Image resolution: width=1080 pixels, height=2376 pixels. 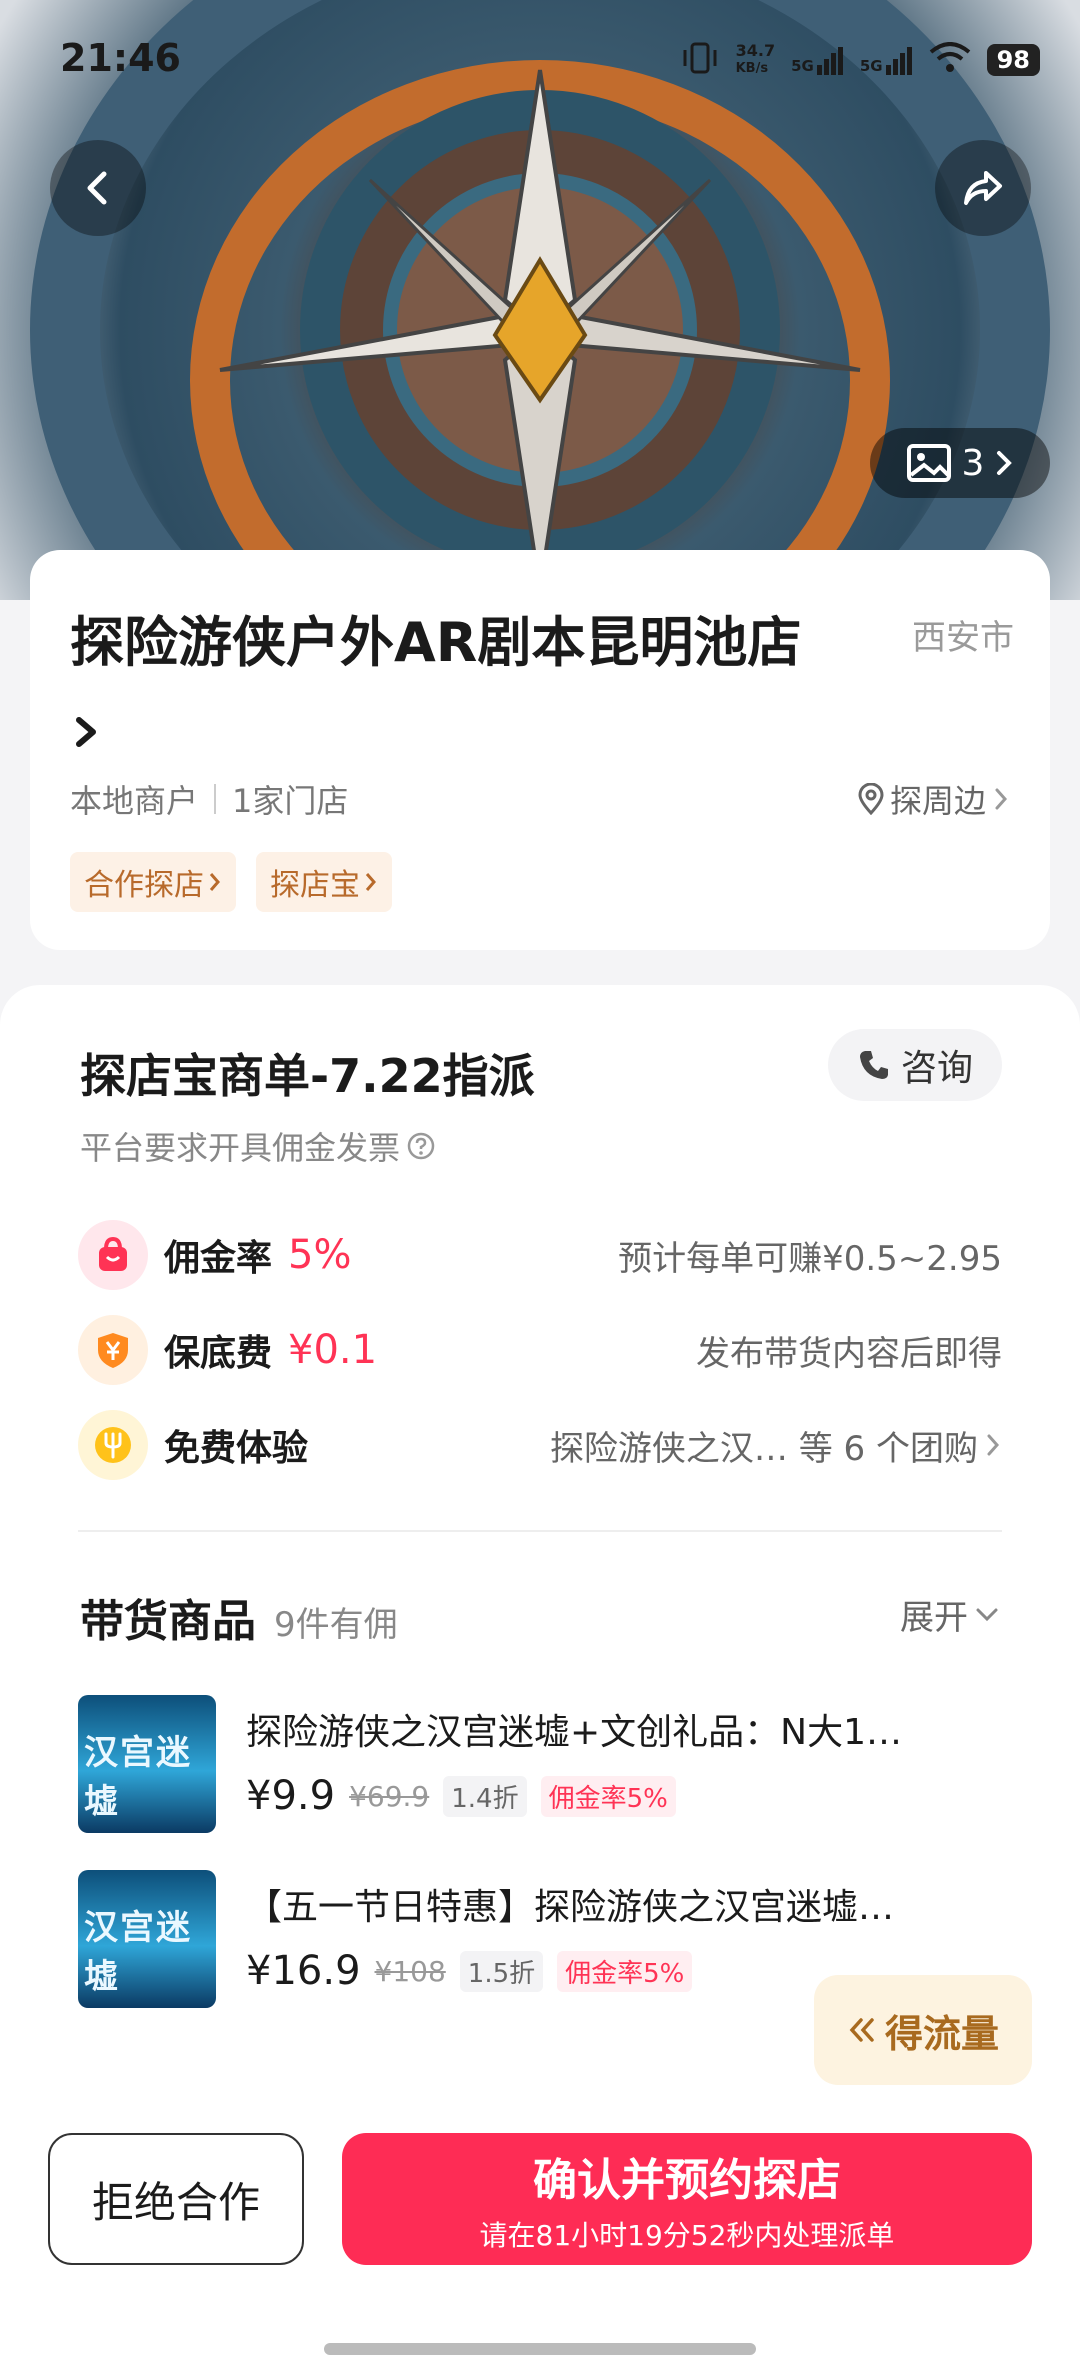 What do you see at coordinates (861, 2030) in the screenshot?
I see `double-chevron-left-icon` at bounding box center [861, 2030].